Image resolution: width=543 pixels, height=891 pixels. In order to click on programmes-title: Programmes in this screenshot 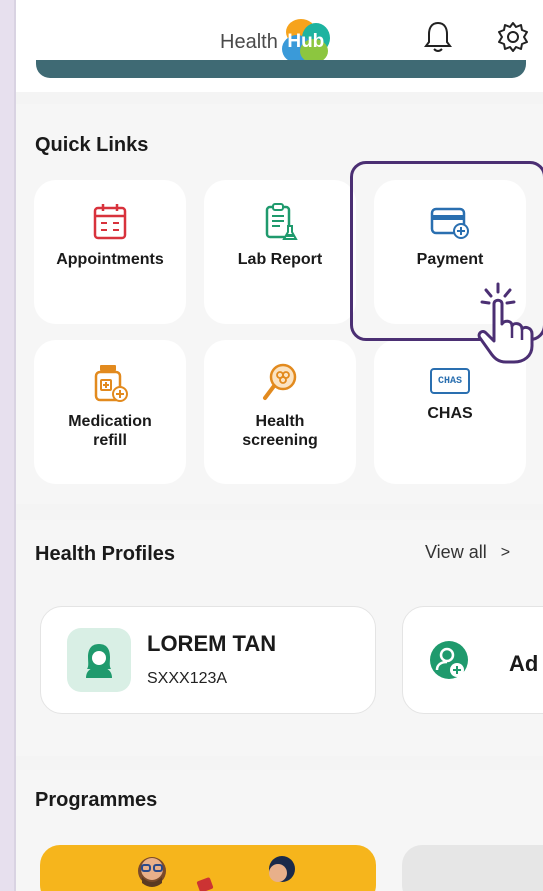, I will do `click(96, 800)`.